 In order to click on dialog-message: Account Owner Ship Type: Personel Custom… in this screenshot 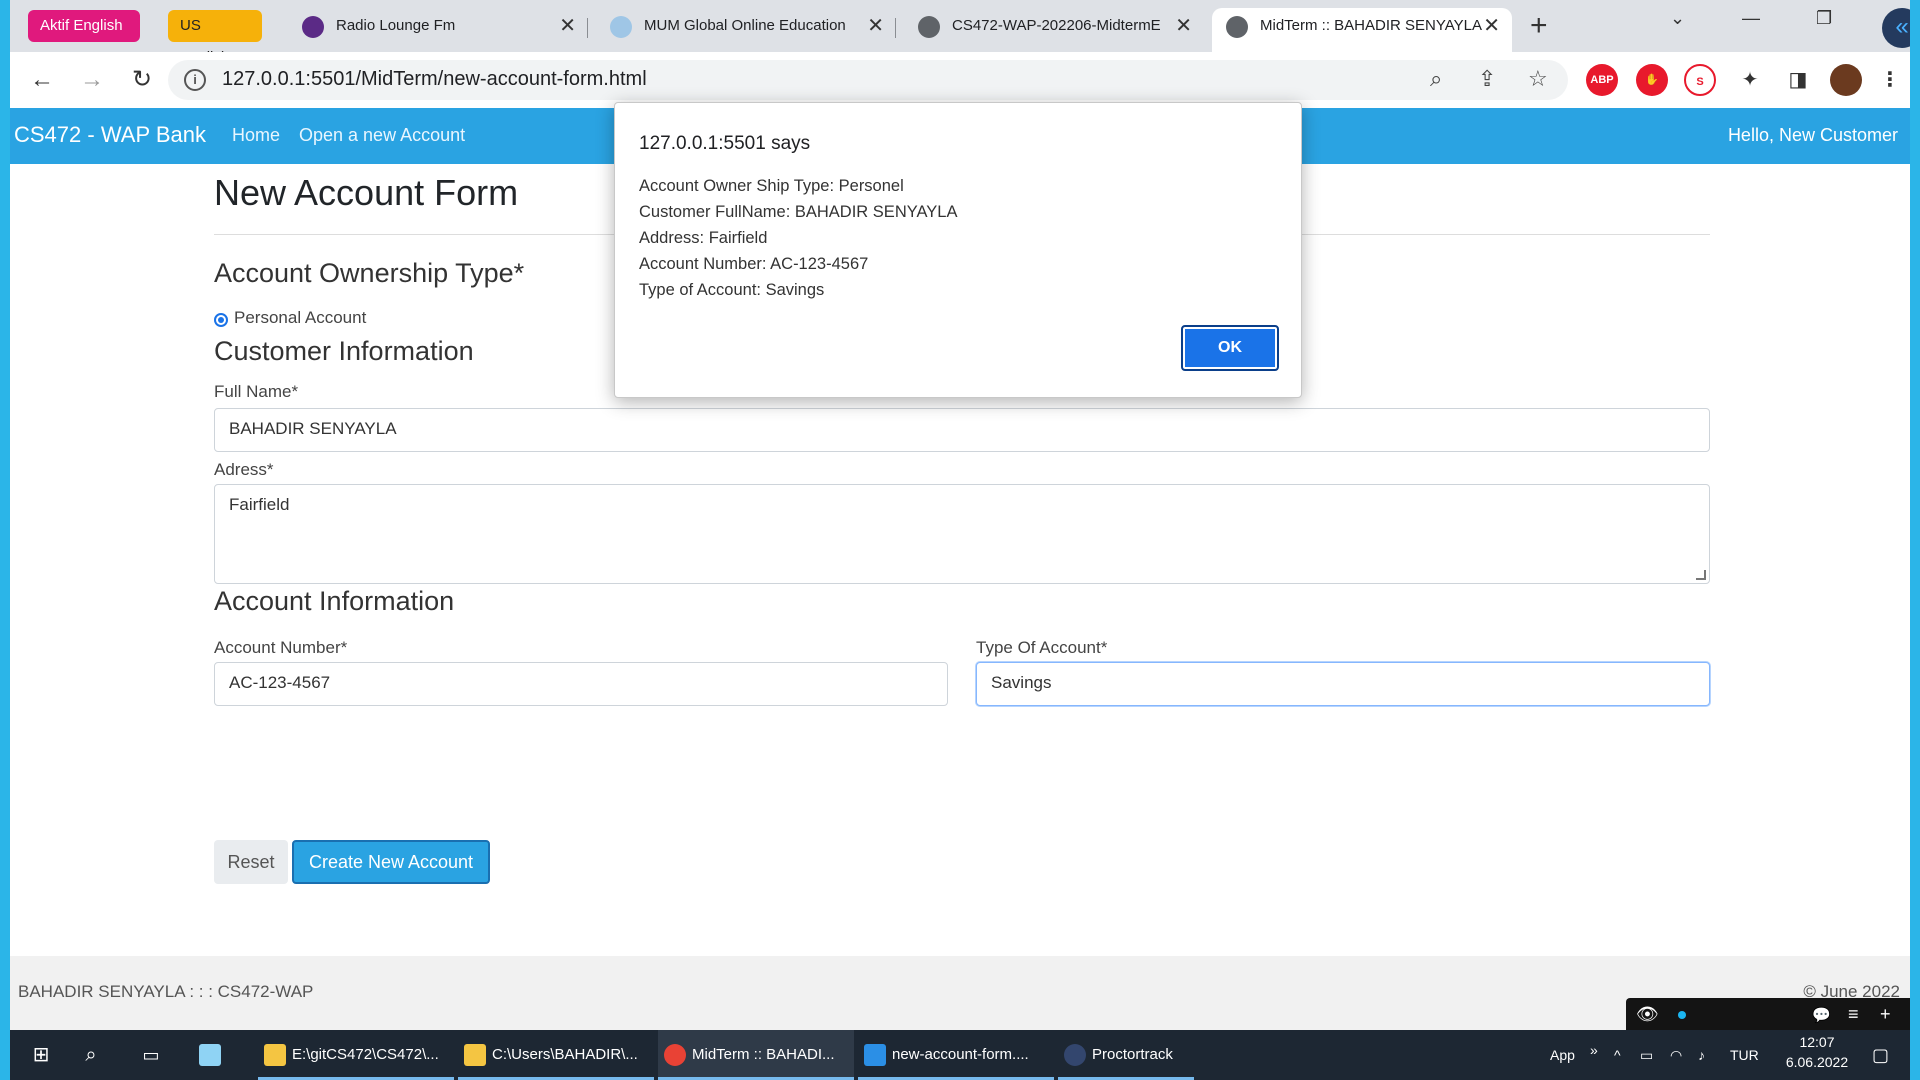, I will do `click(798, 238)`.